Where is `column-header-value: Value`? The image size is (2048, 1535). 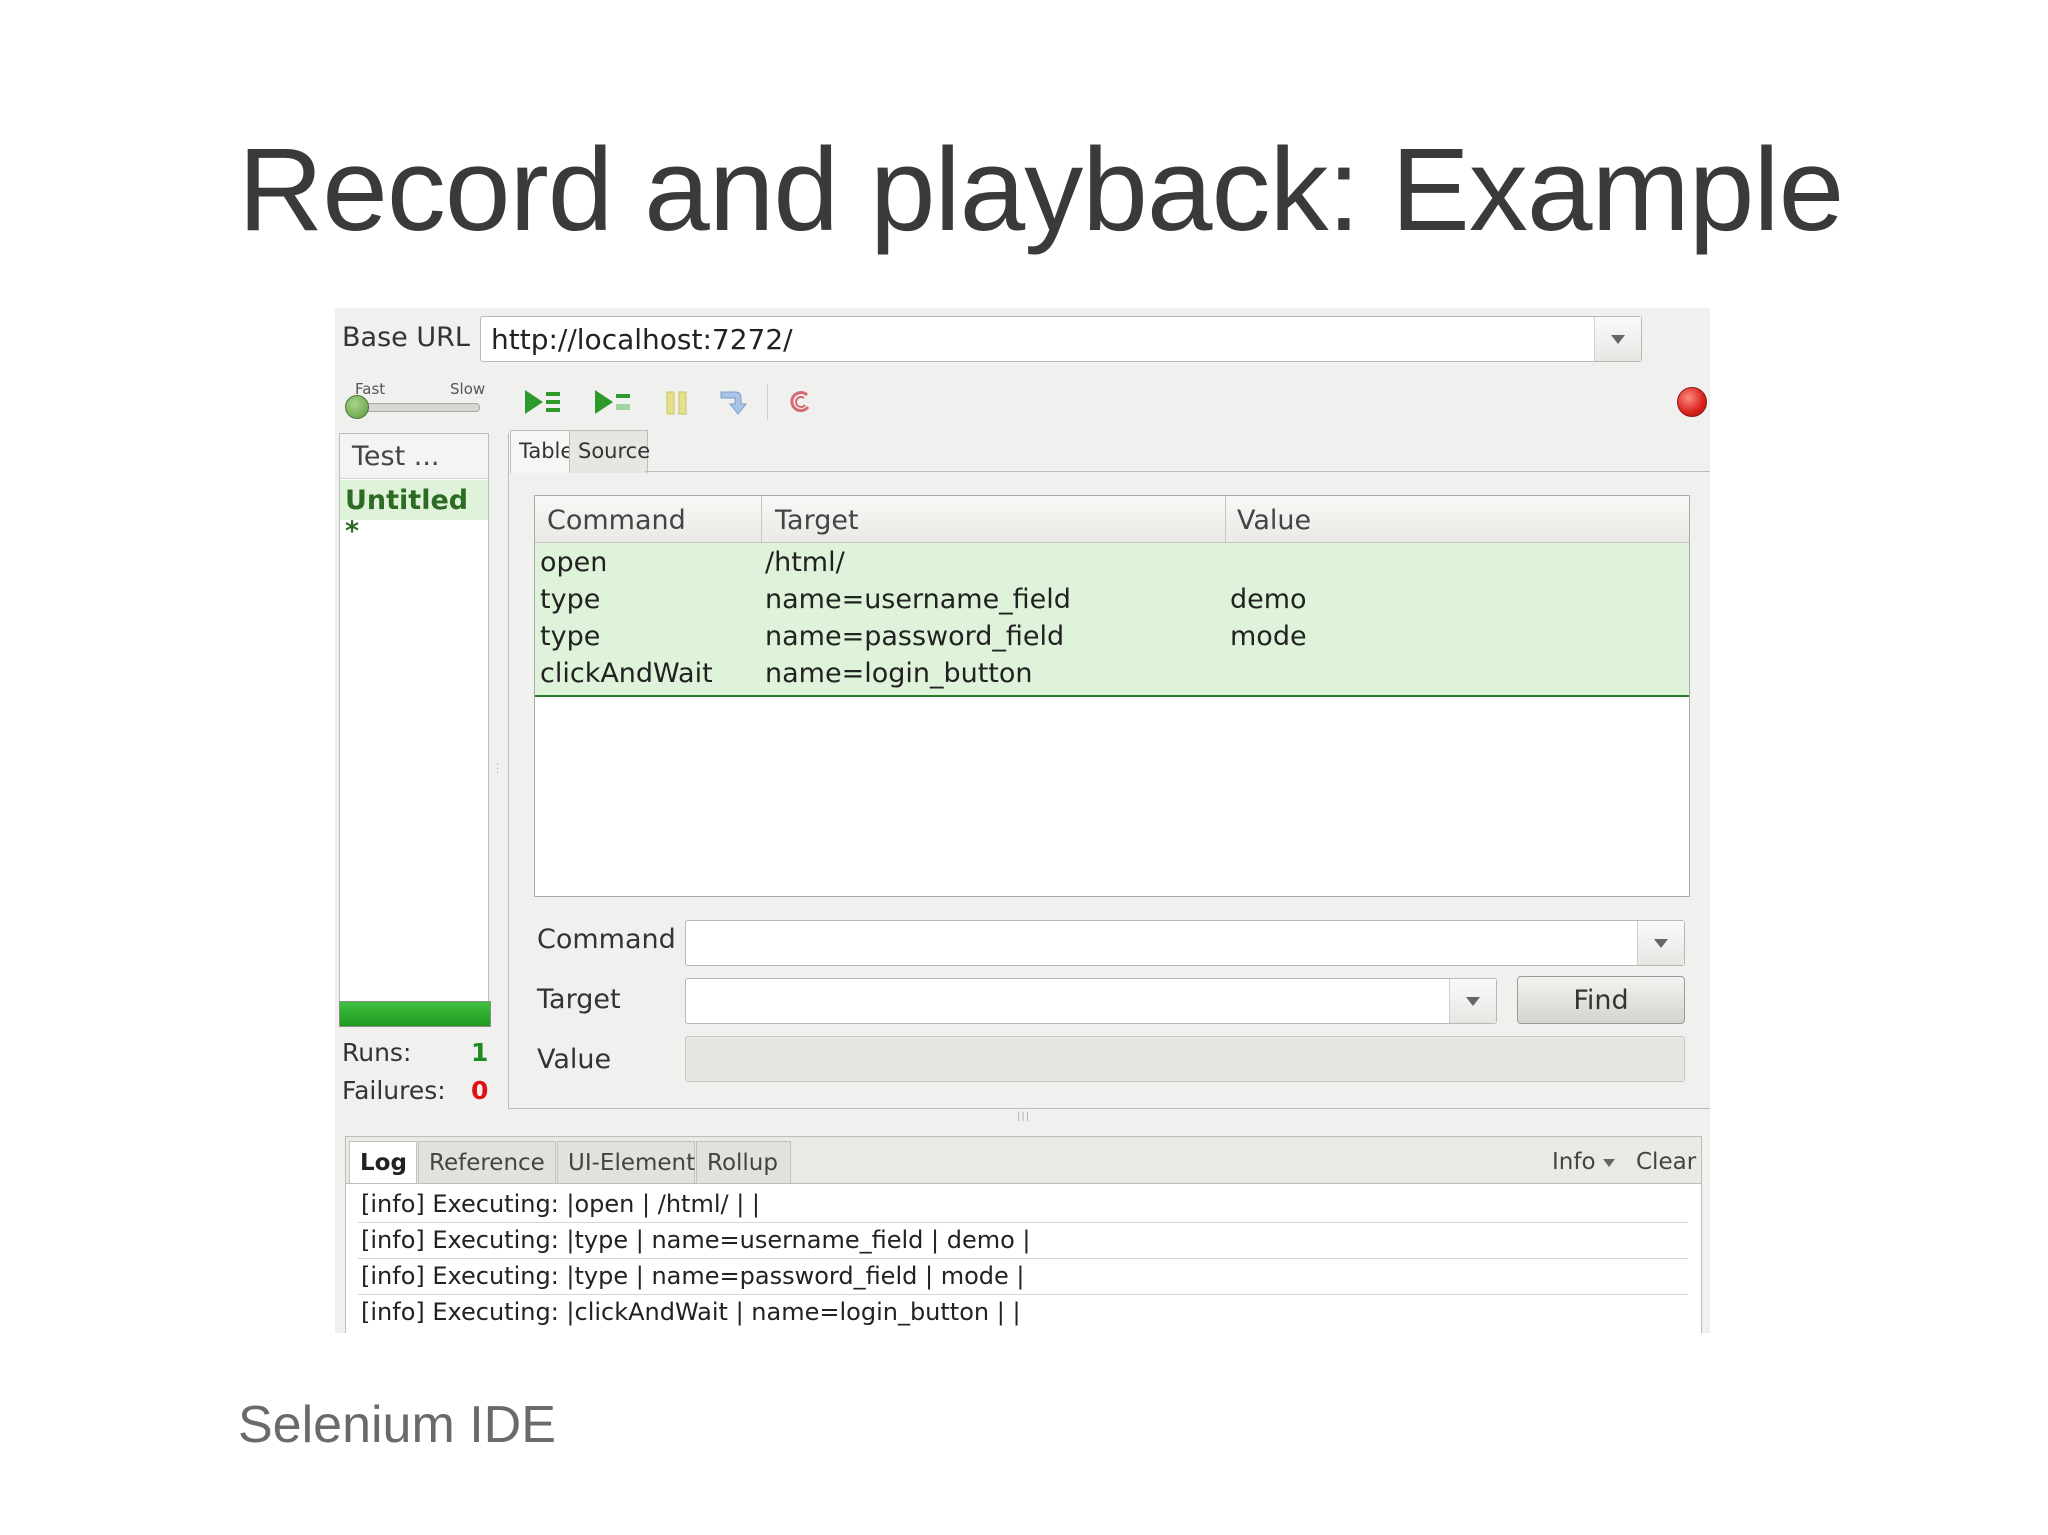 column-header-value: Value is located at coordinates (1274, 520).